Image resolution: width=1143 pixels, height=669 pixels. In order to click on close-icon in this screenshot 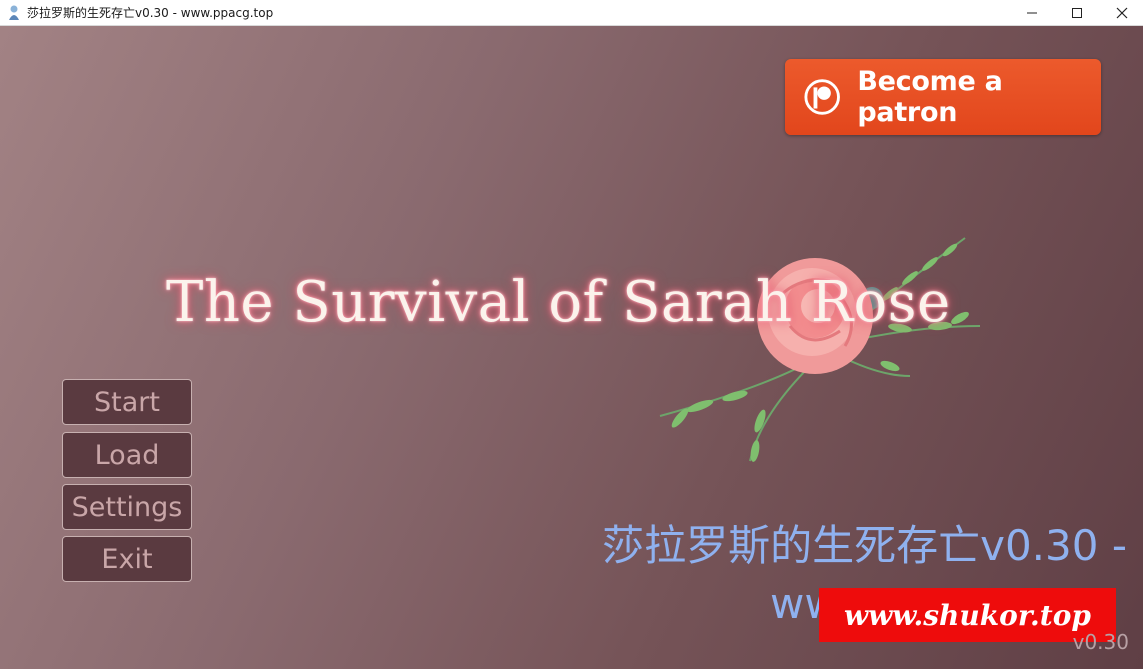, I will do `click(1122, 13)`.